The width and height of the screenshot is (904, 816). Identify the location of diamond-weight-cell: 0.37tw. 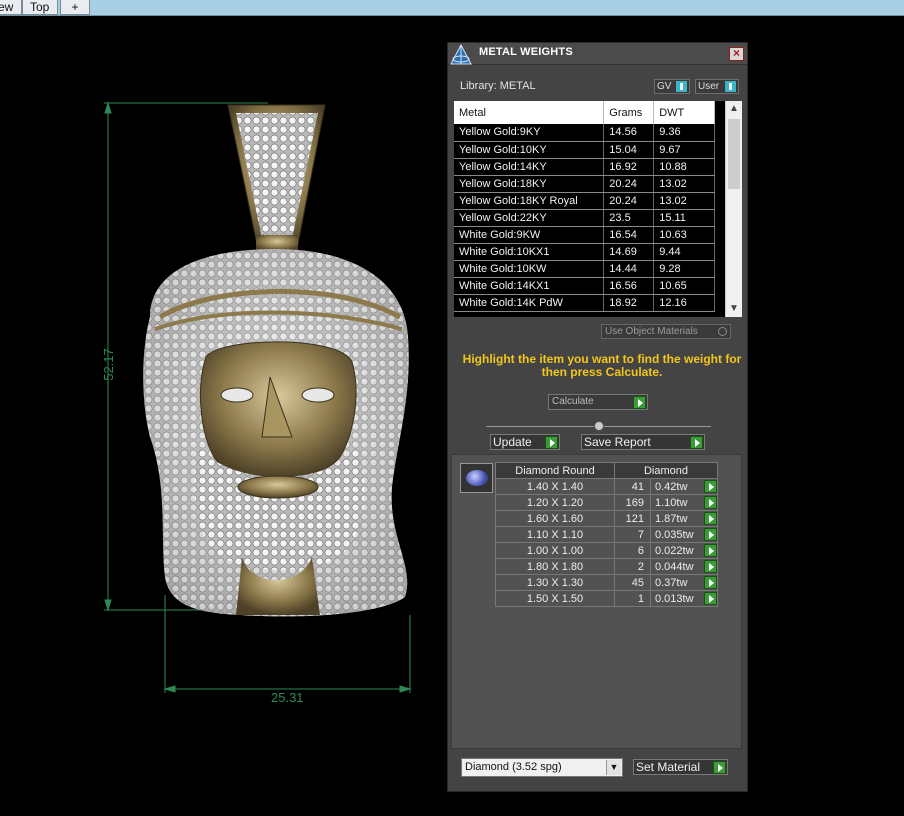
(684, 582).